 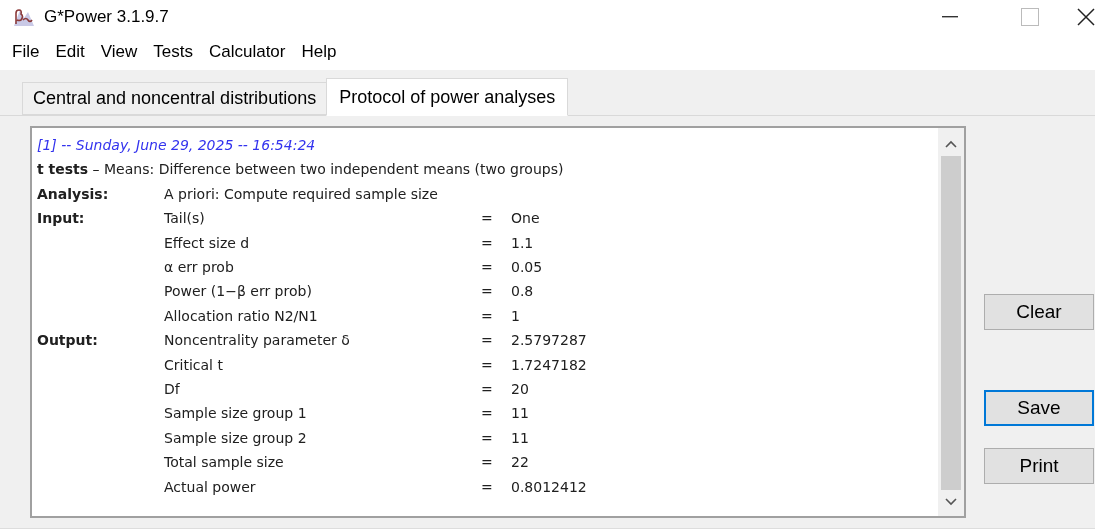 I want to click on protocol-header: [1] -- Sunday, June 29, 2025 -- 16:54:24, so click(x=176, y=145).